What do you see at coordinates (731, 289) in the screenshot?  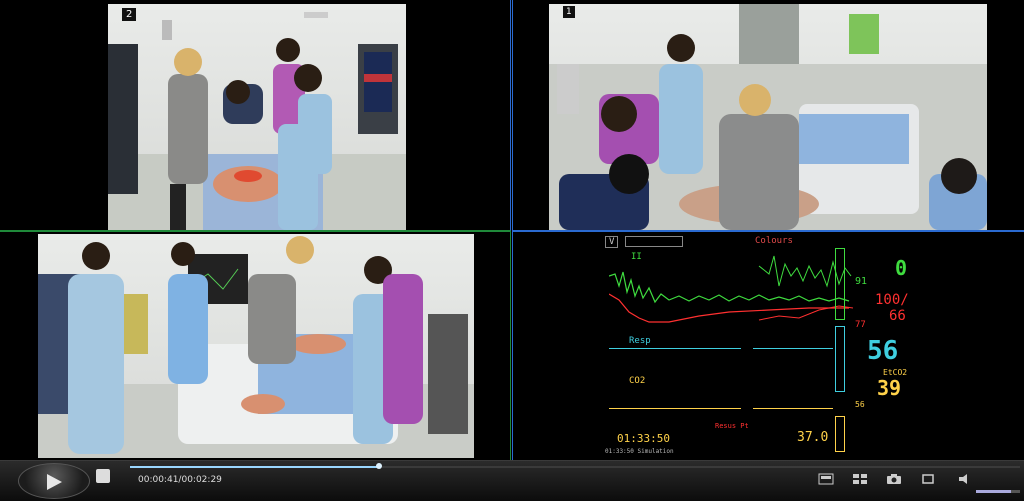 I see `ecg-waveform` at bounding box center [731, 289].